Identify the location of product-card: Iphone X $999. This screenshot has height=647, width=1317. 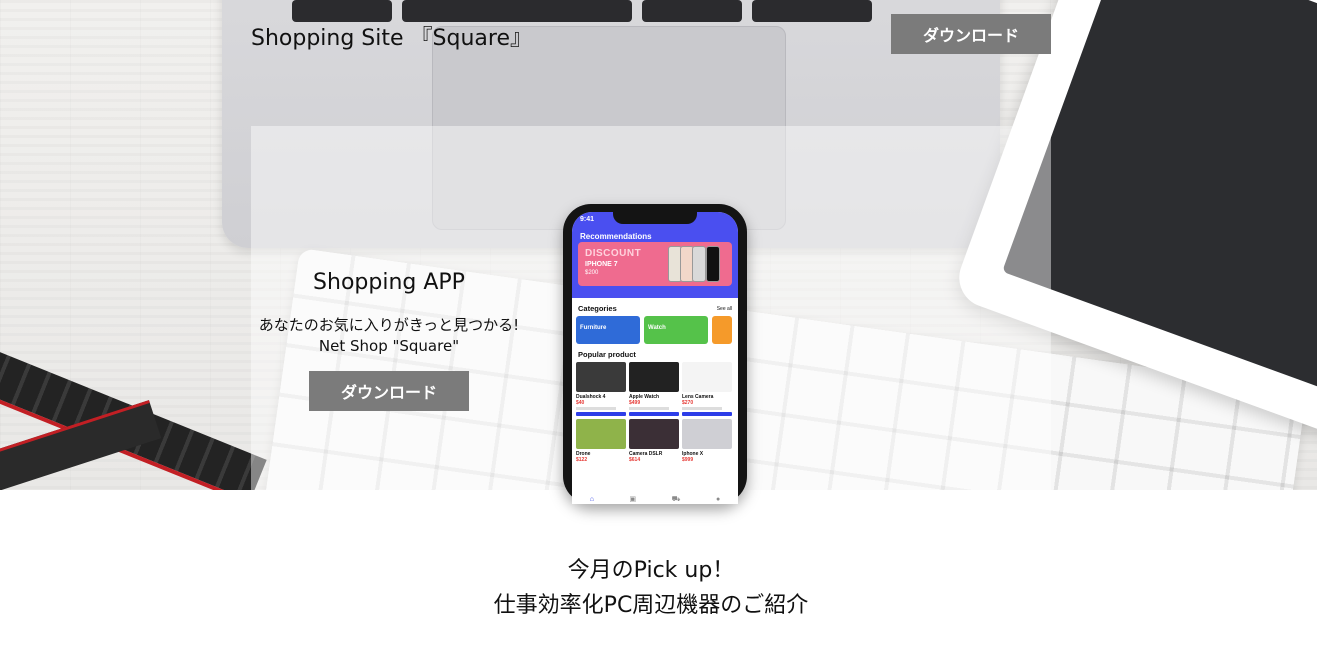
(707, 441).